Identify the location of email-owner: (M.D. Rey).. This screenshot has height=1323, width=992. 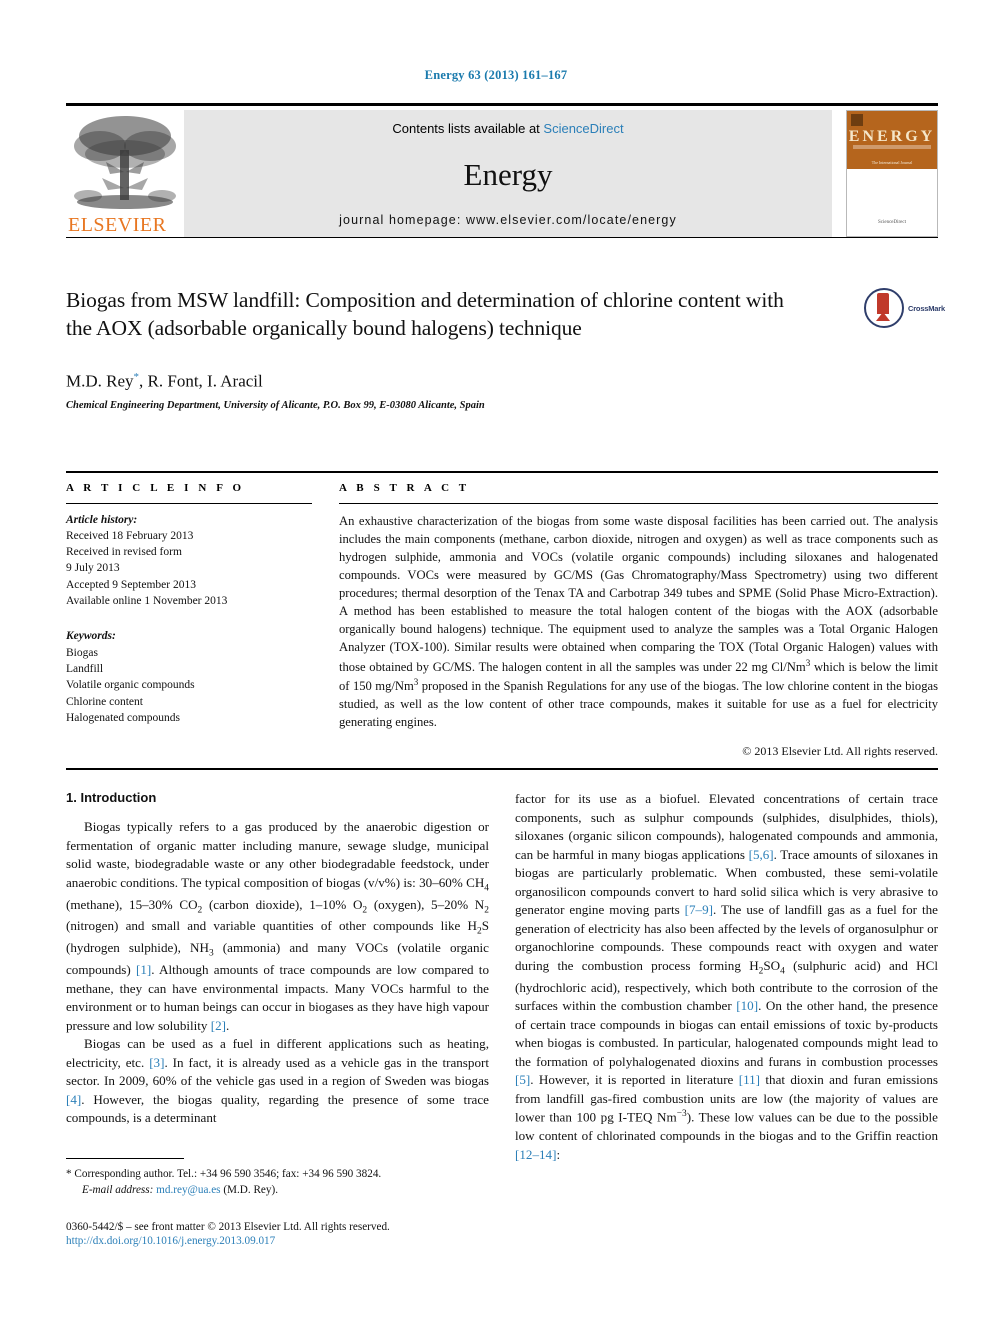
(249, 1190).